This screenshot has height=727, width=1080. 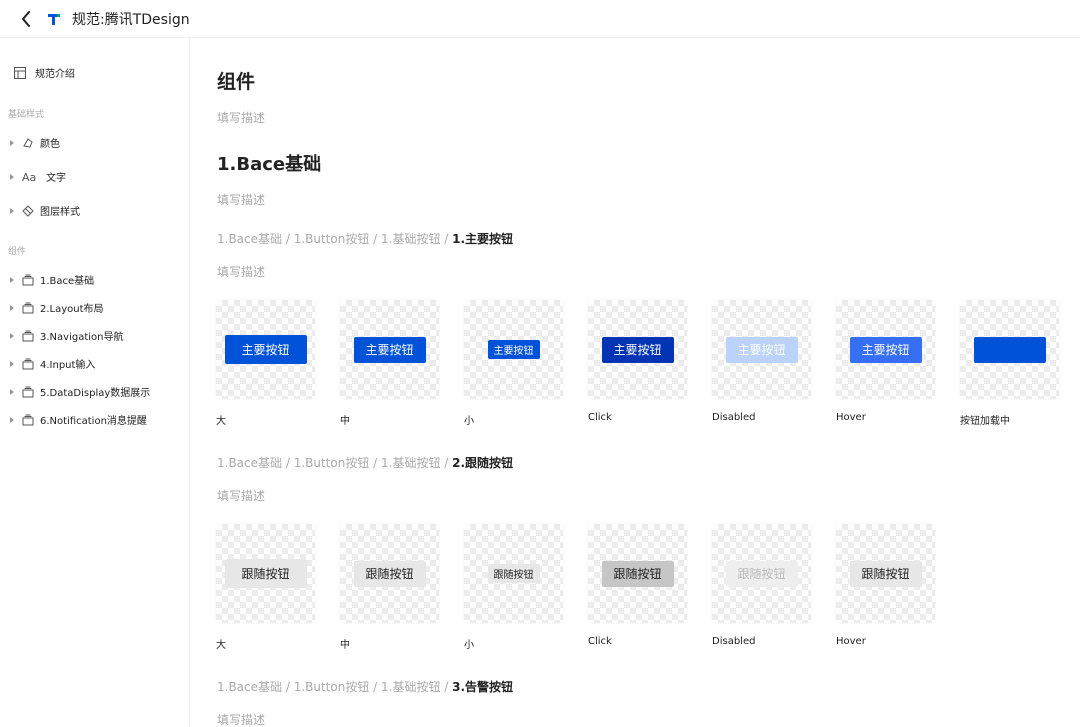 I want to click on sidebar-item-datadisplay: 5.DataDisplay数据展示, so click(x=80, y=391).